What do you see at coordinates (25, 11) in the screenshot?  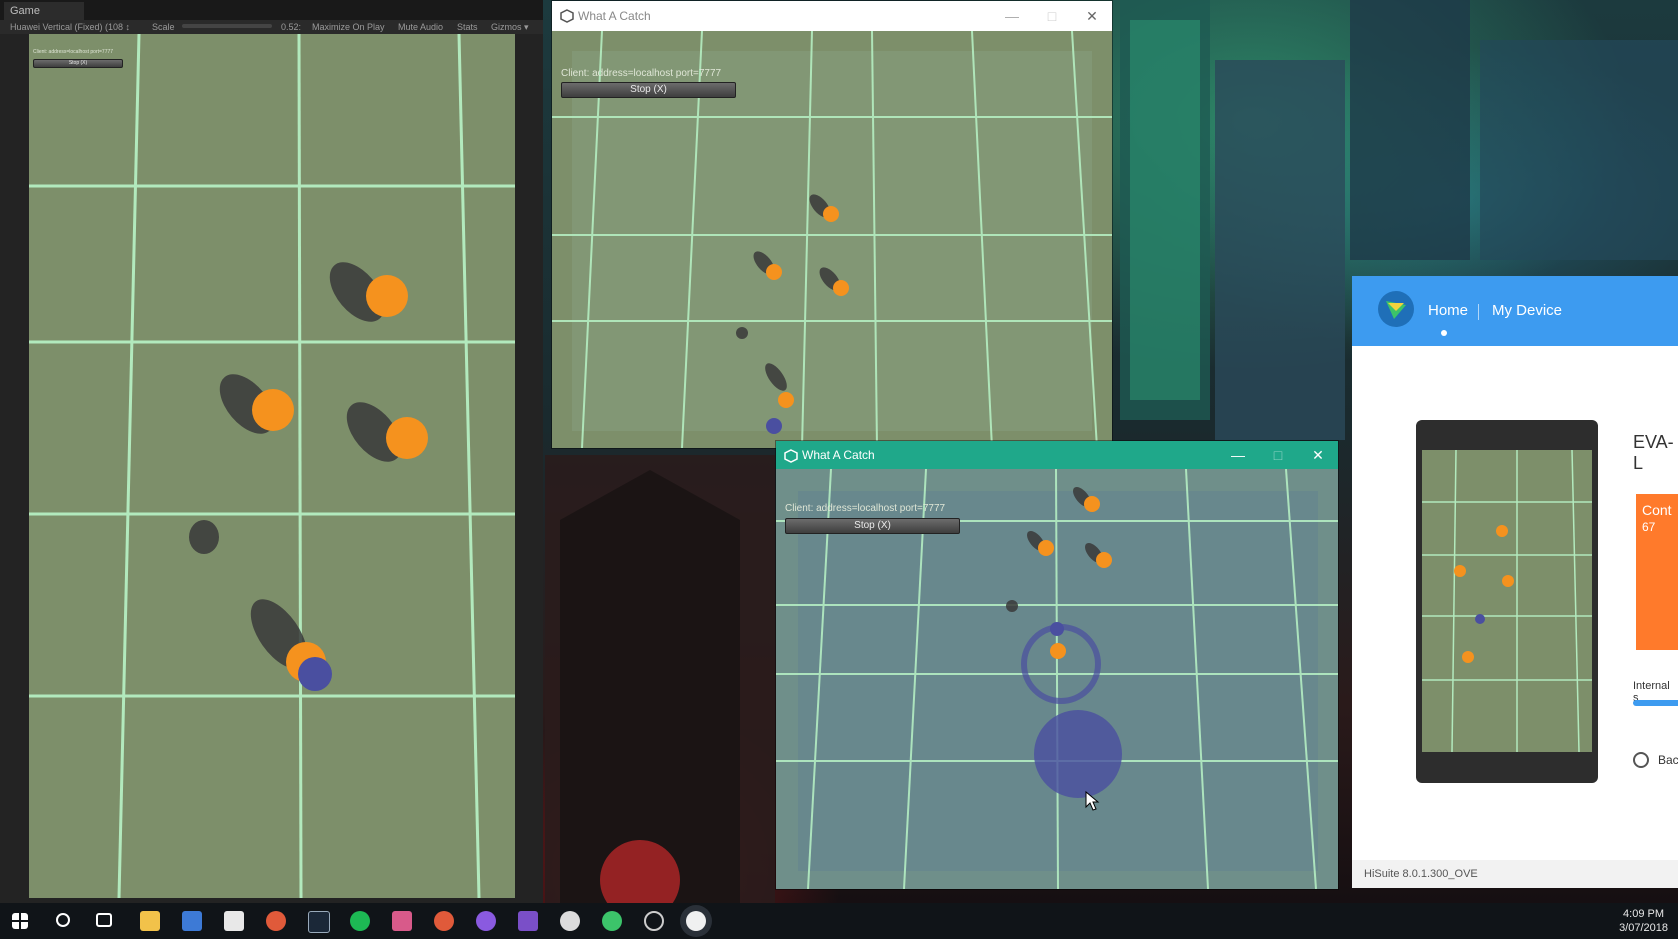 I see `game-tab-label: Game` at bounding box center [25, 11].